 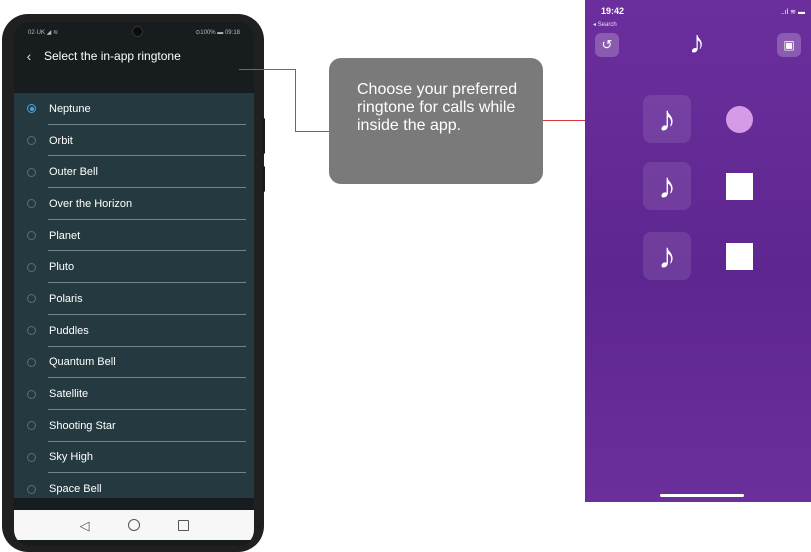 I want to click on ringtone-item: Quantum Bell, so click(x=134, y=363).